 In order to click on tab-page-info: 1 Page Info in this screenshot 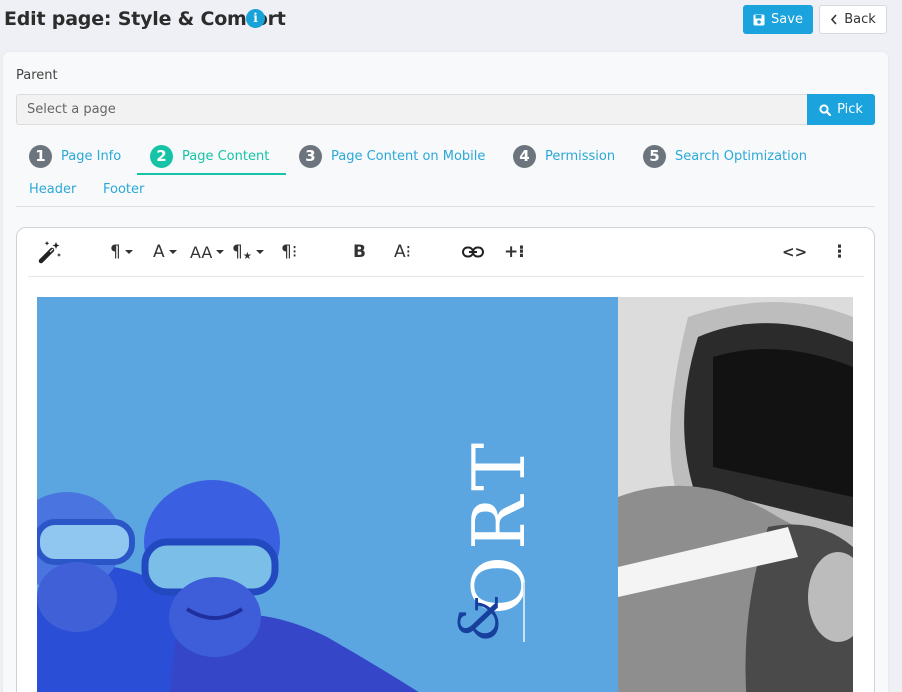, I will do `click(75, 156)`.